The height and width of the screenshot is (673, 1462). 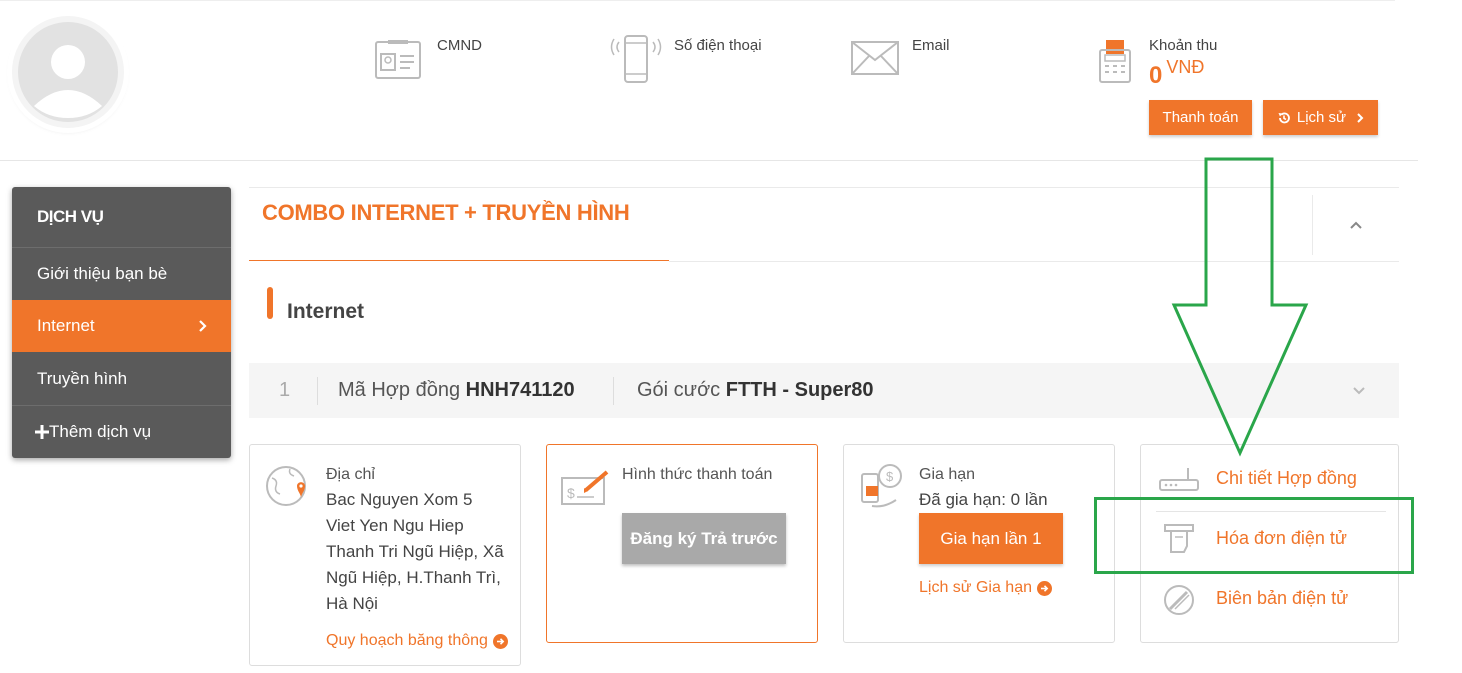 What do you see at coordinates (399, 499) in the screenshot?
I see `address-line: Bac Nguyen Xom 5` at bounding box center [399, 499].